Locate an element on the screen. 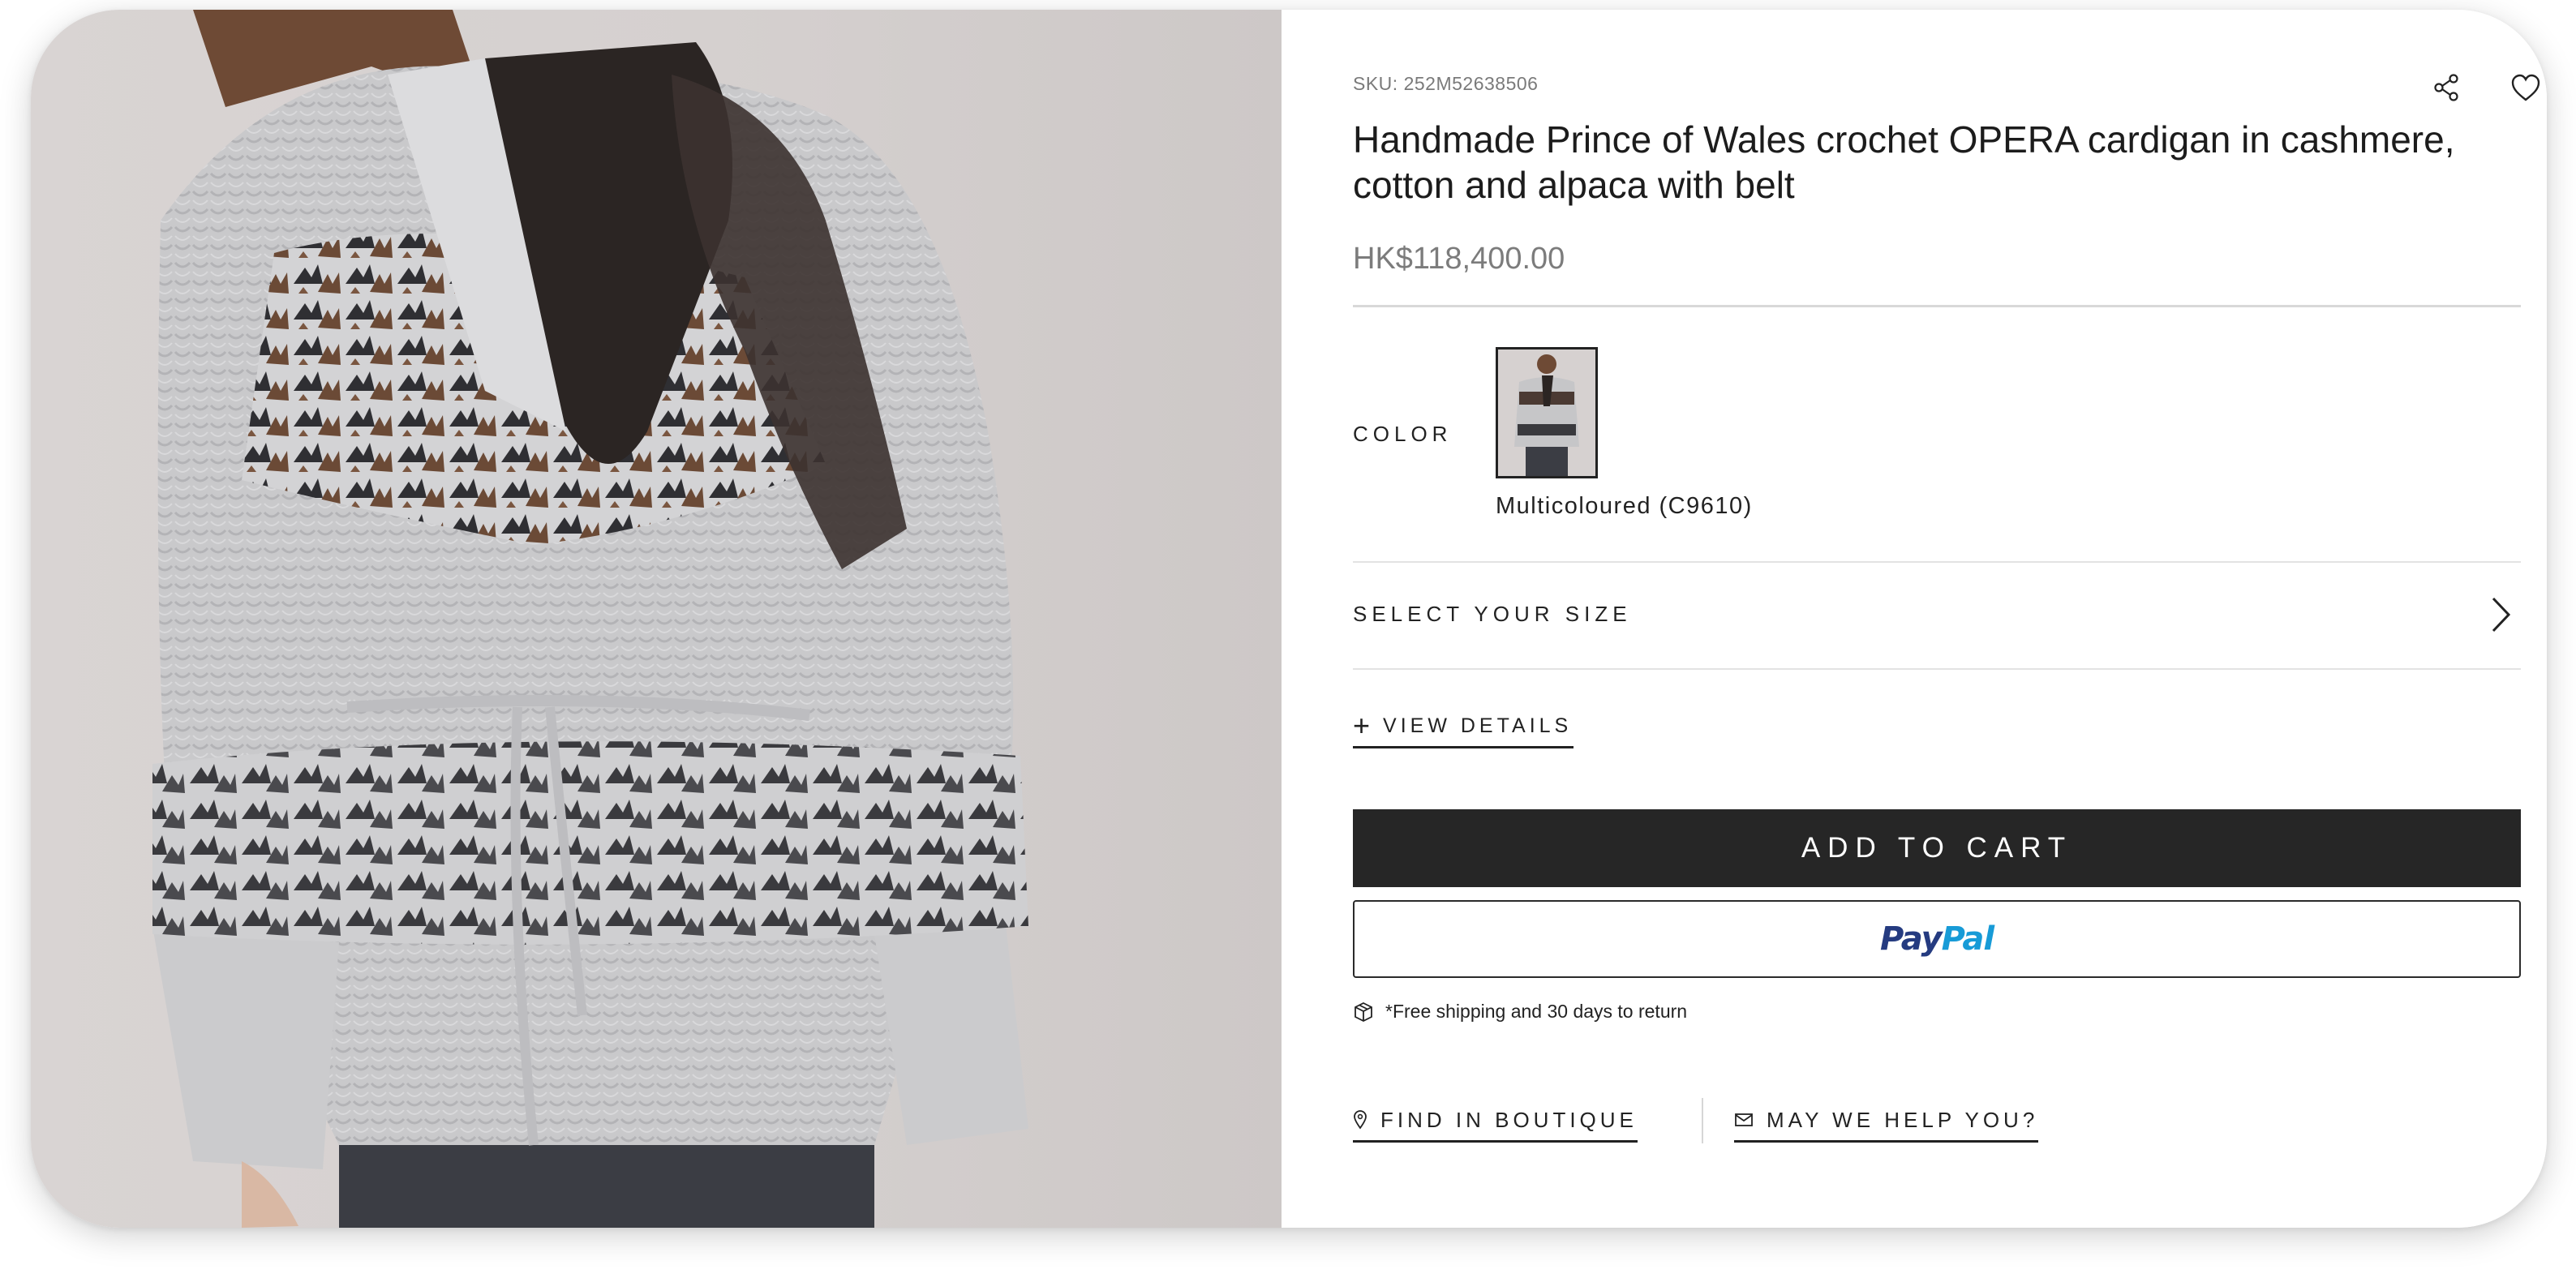 The width and height of the screenshot is (2576, 1278). help-link: MAY WE HELP YOU? is located at coordinates (1886, 1121).